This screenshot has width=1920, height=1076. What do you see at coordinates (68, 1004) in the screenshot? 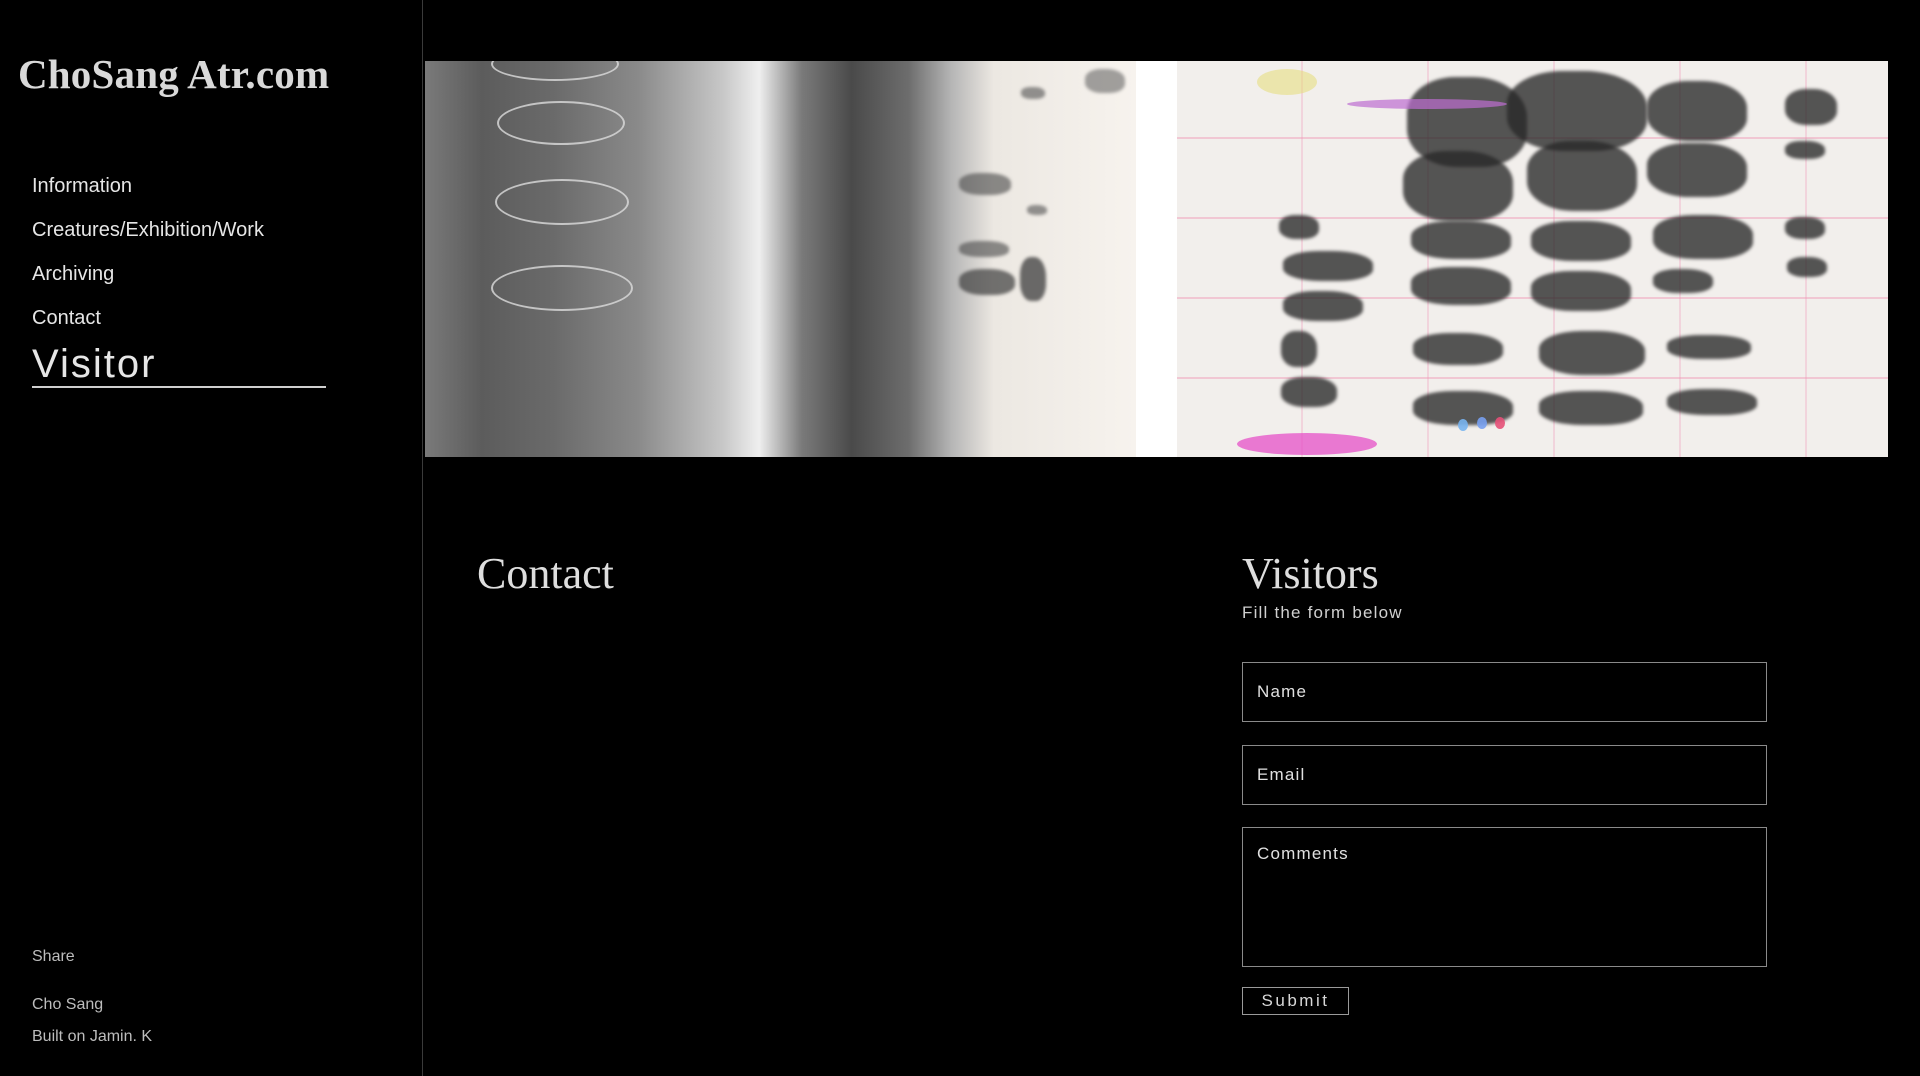
I see `author-name: Cho Sang` at bounding box center [68, 1004].